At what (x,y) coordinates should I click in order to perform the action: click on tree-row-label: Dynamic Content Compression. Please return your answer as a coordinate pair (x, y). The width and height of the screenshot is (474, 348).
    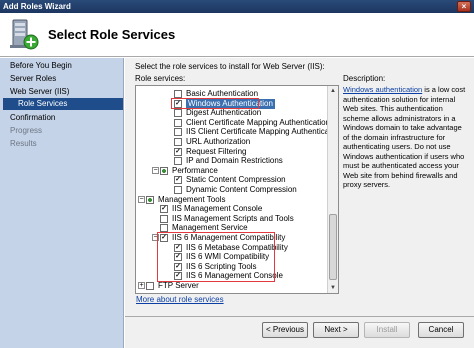
    Looking at the image, I should click on (241, 189).